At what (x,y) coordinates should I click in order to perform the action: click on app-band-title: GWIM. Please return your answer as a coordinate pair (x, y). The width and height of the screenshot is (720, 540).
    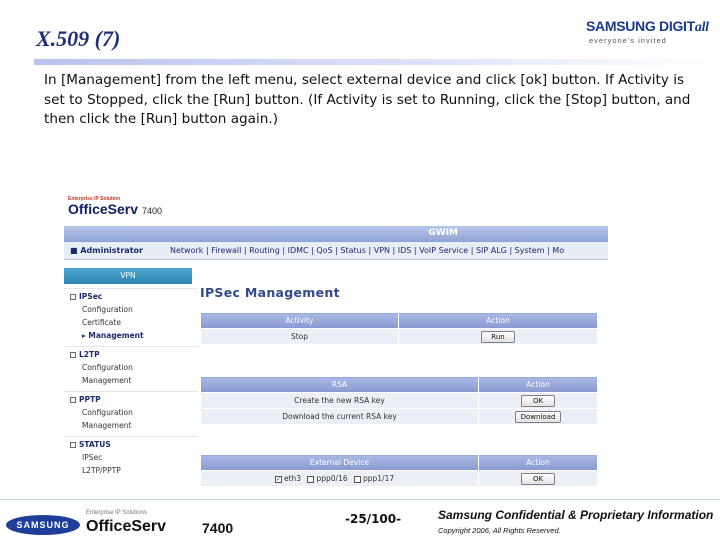
    Looking at the image, I should click on (443, 233).